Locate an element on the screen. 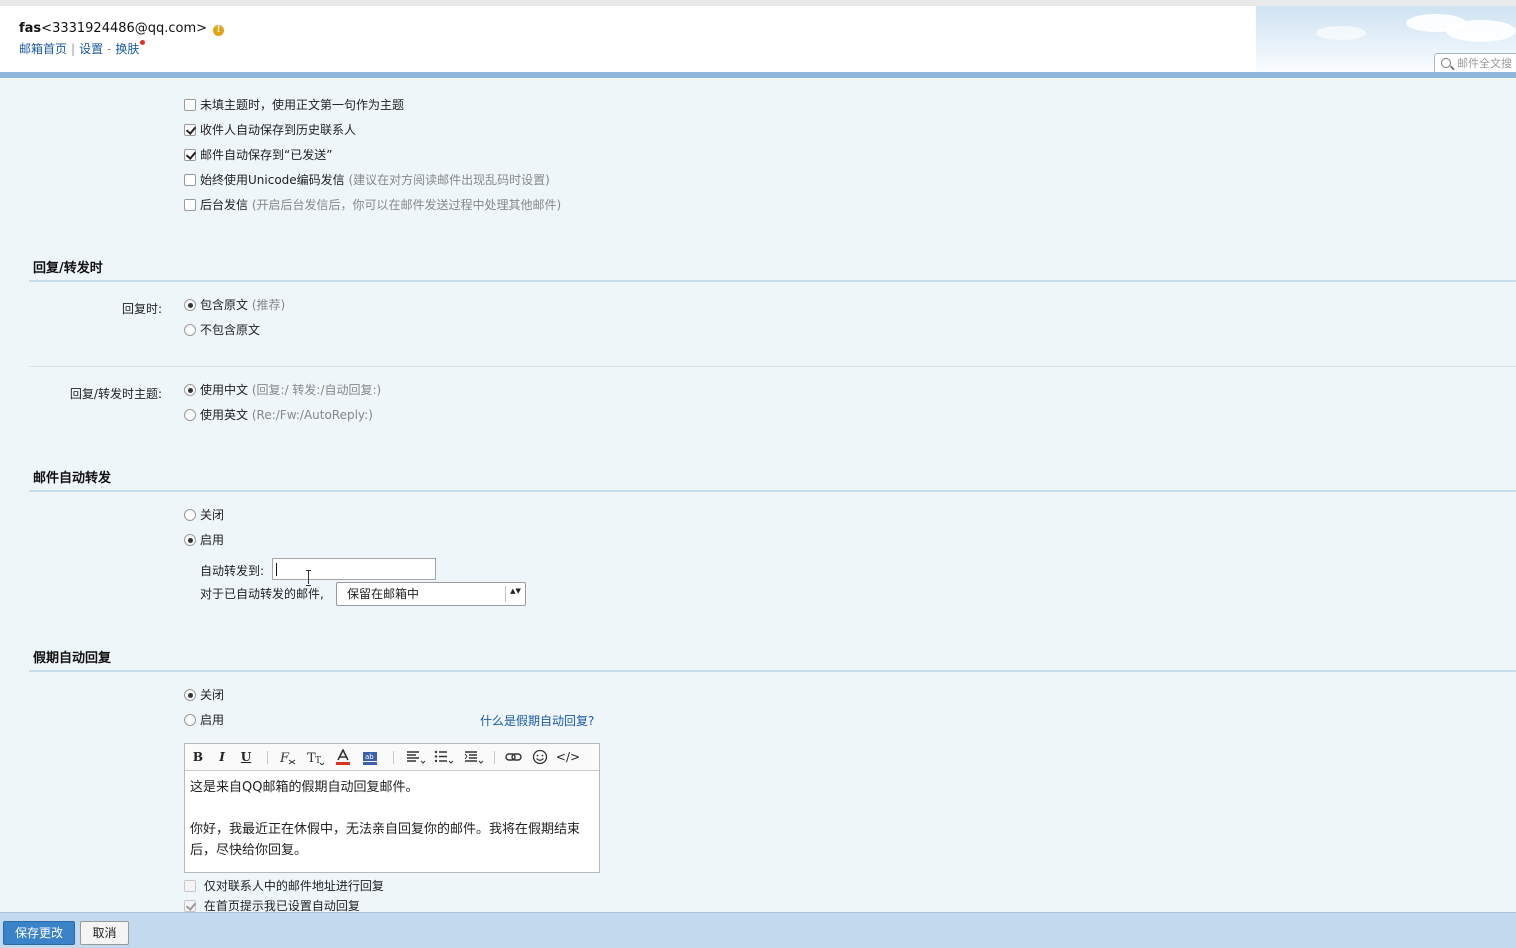  after-forward-select: 保留在邮箱中 ▲▼ is located at coordinates (431, 594).